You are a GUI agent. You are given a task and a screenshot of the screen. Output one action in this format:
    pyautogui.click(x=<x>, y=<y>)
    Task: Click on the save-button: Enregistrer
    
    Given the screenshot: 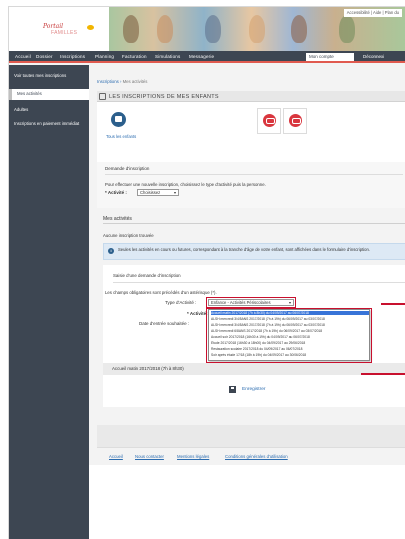 What is the action you would take?
    pyautogui.click(x=255, y=390)
    